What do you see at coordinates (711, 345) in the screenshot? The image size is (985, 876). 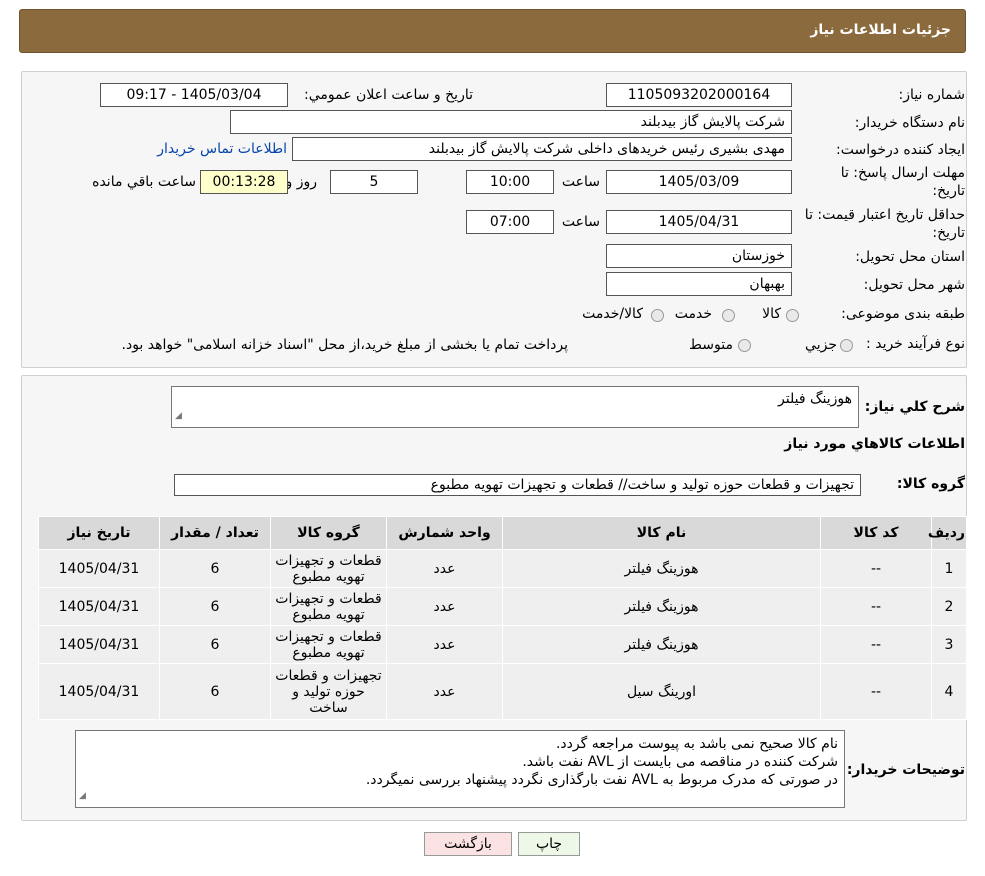 I see `process-medium-label: متوسط` at bounding box center [711, 345].